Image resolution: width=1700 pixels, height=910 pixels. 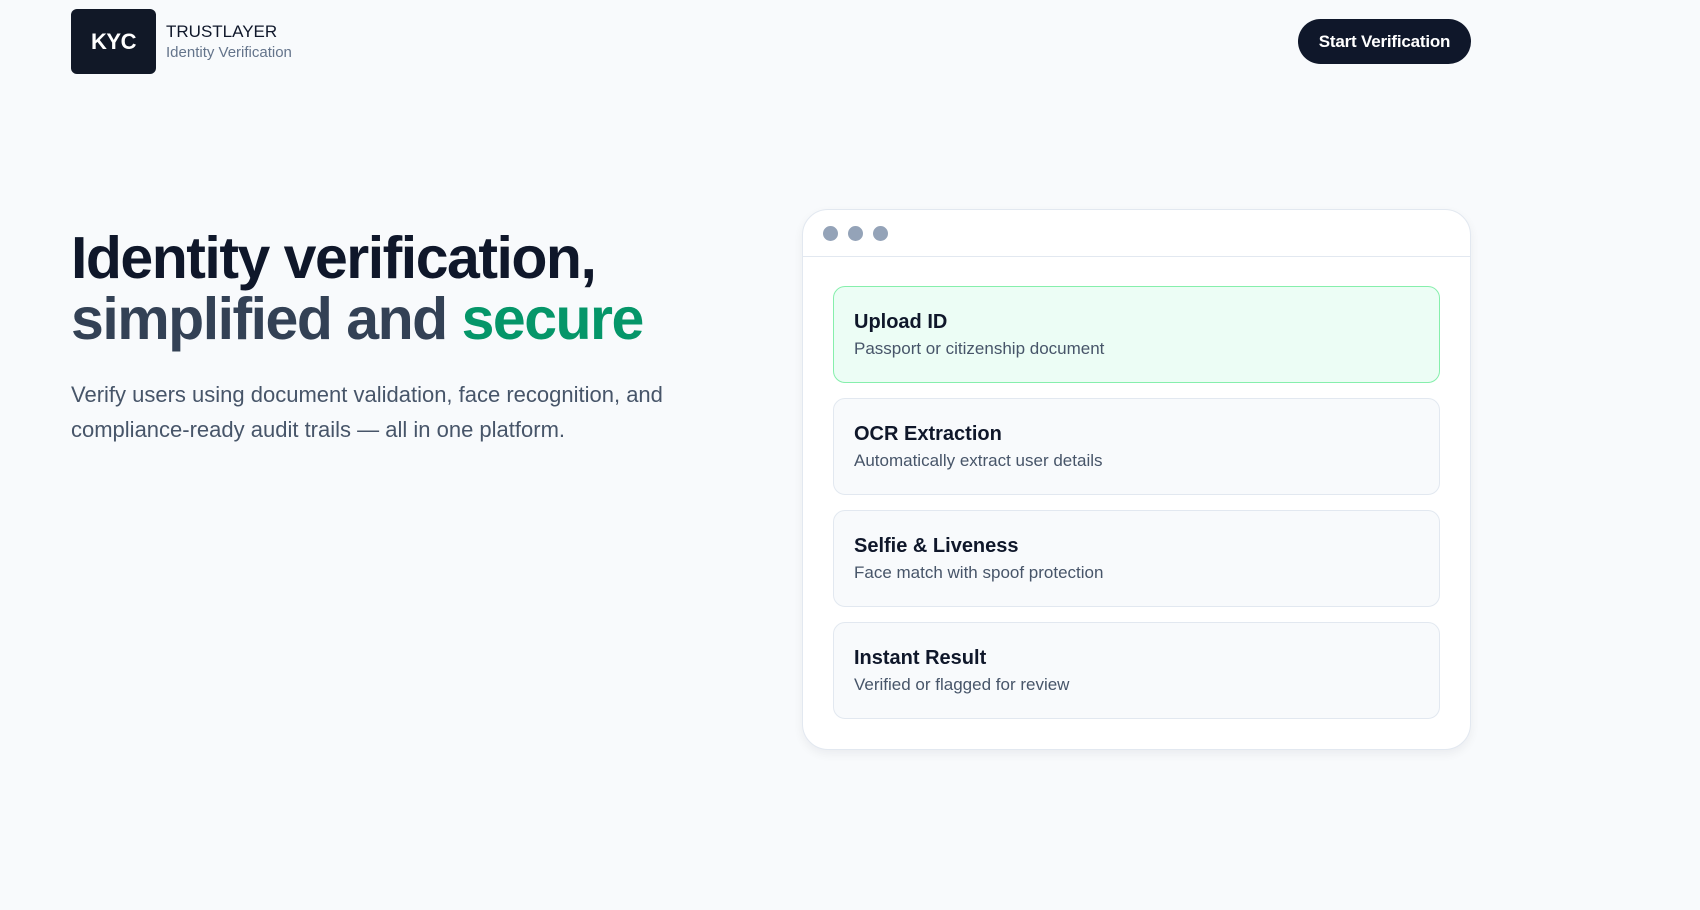 What do you see at coordinates (229, 43) in the screenshot?
I see `brand: TRUSTLAYER Identity Verification` at bounding box center [229, 43].